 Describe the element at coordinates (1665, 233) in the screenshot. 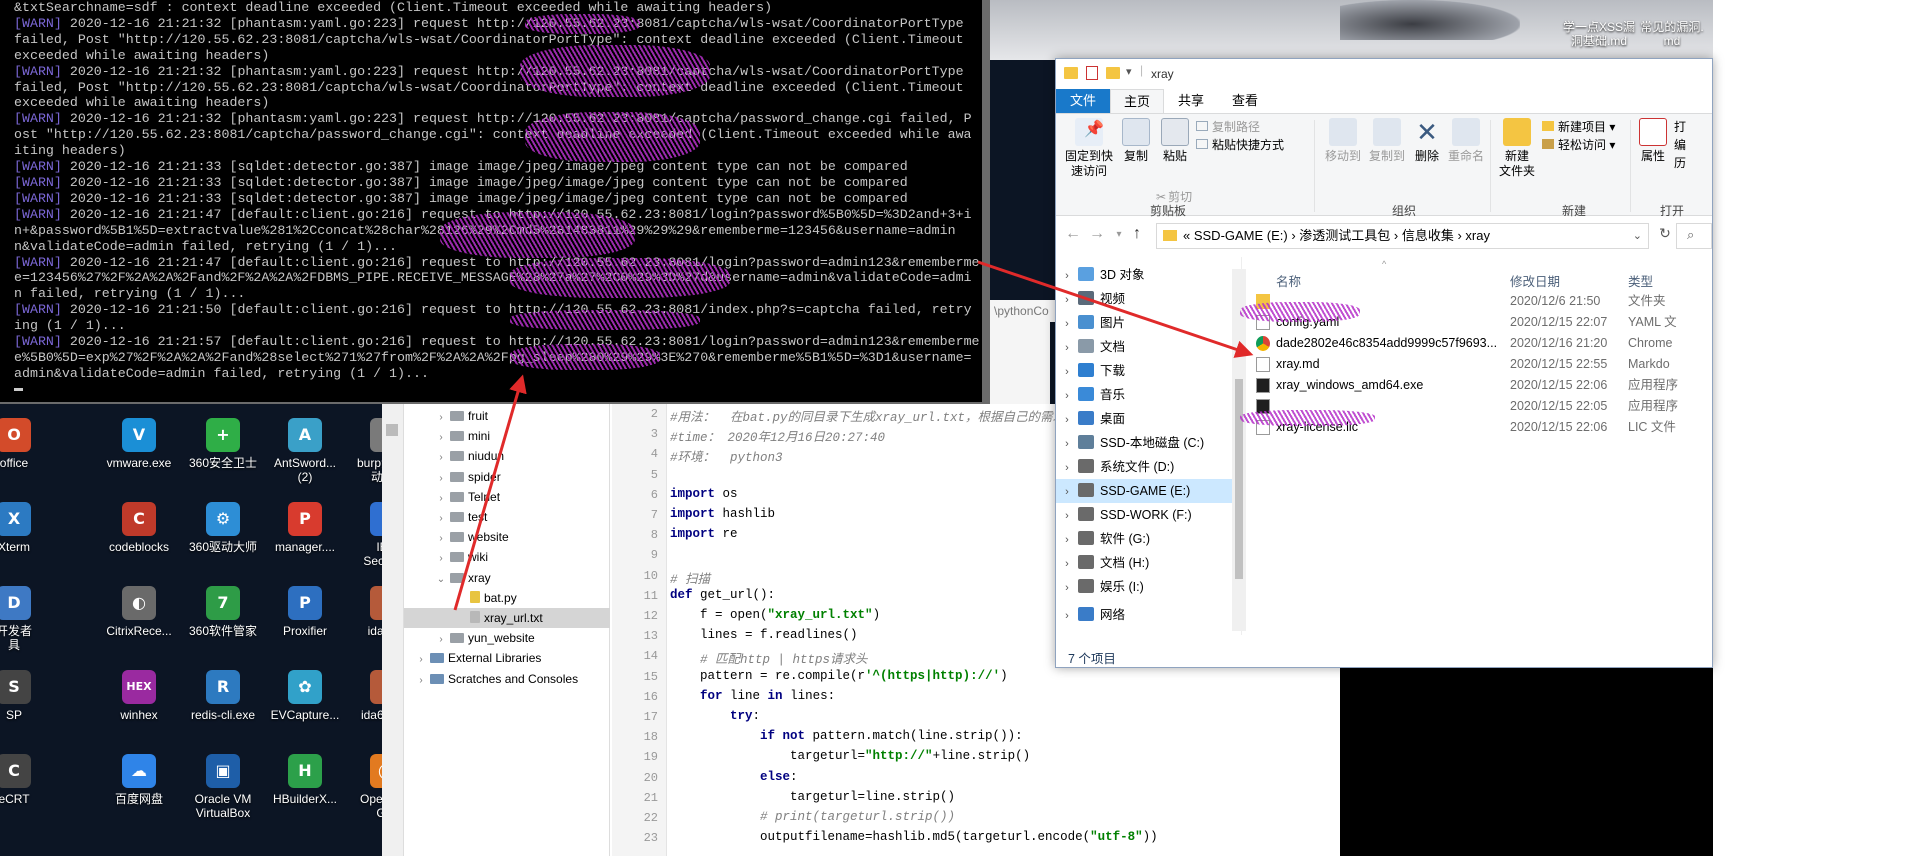

I see `refresh-icon: ↻` at that location.